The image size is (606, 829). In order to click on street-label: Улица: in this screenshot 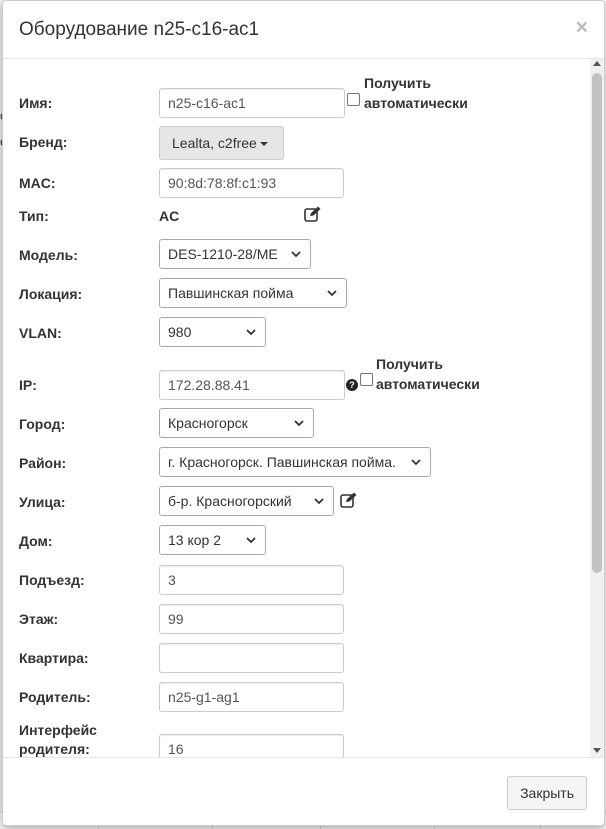, I will do `click(42, 502)`.